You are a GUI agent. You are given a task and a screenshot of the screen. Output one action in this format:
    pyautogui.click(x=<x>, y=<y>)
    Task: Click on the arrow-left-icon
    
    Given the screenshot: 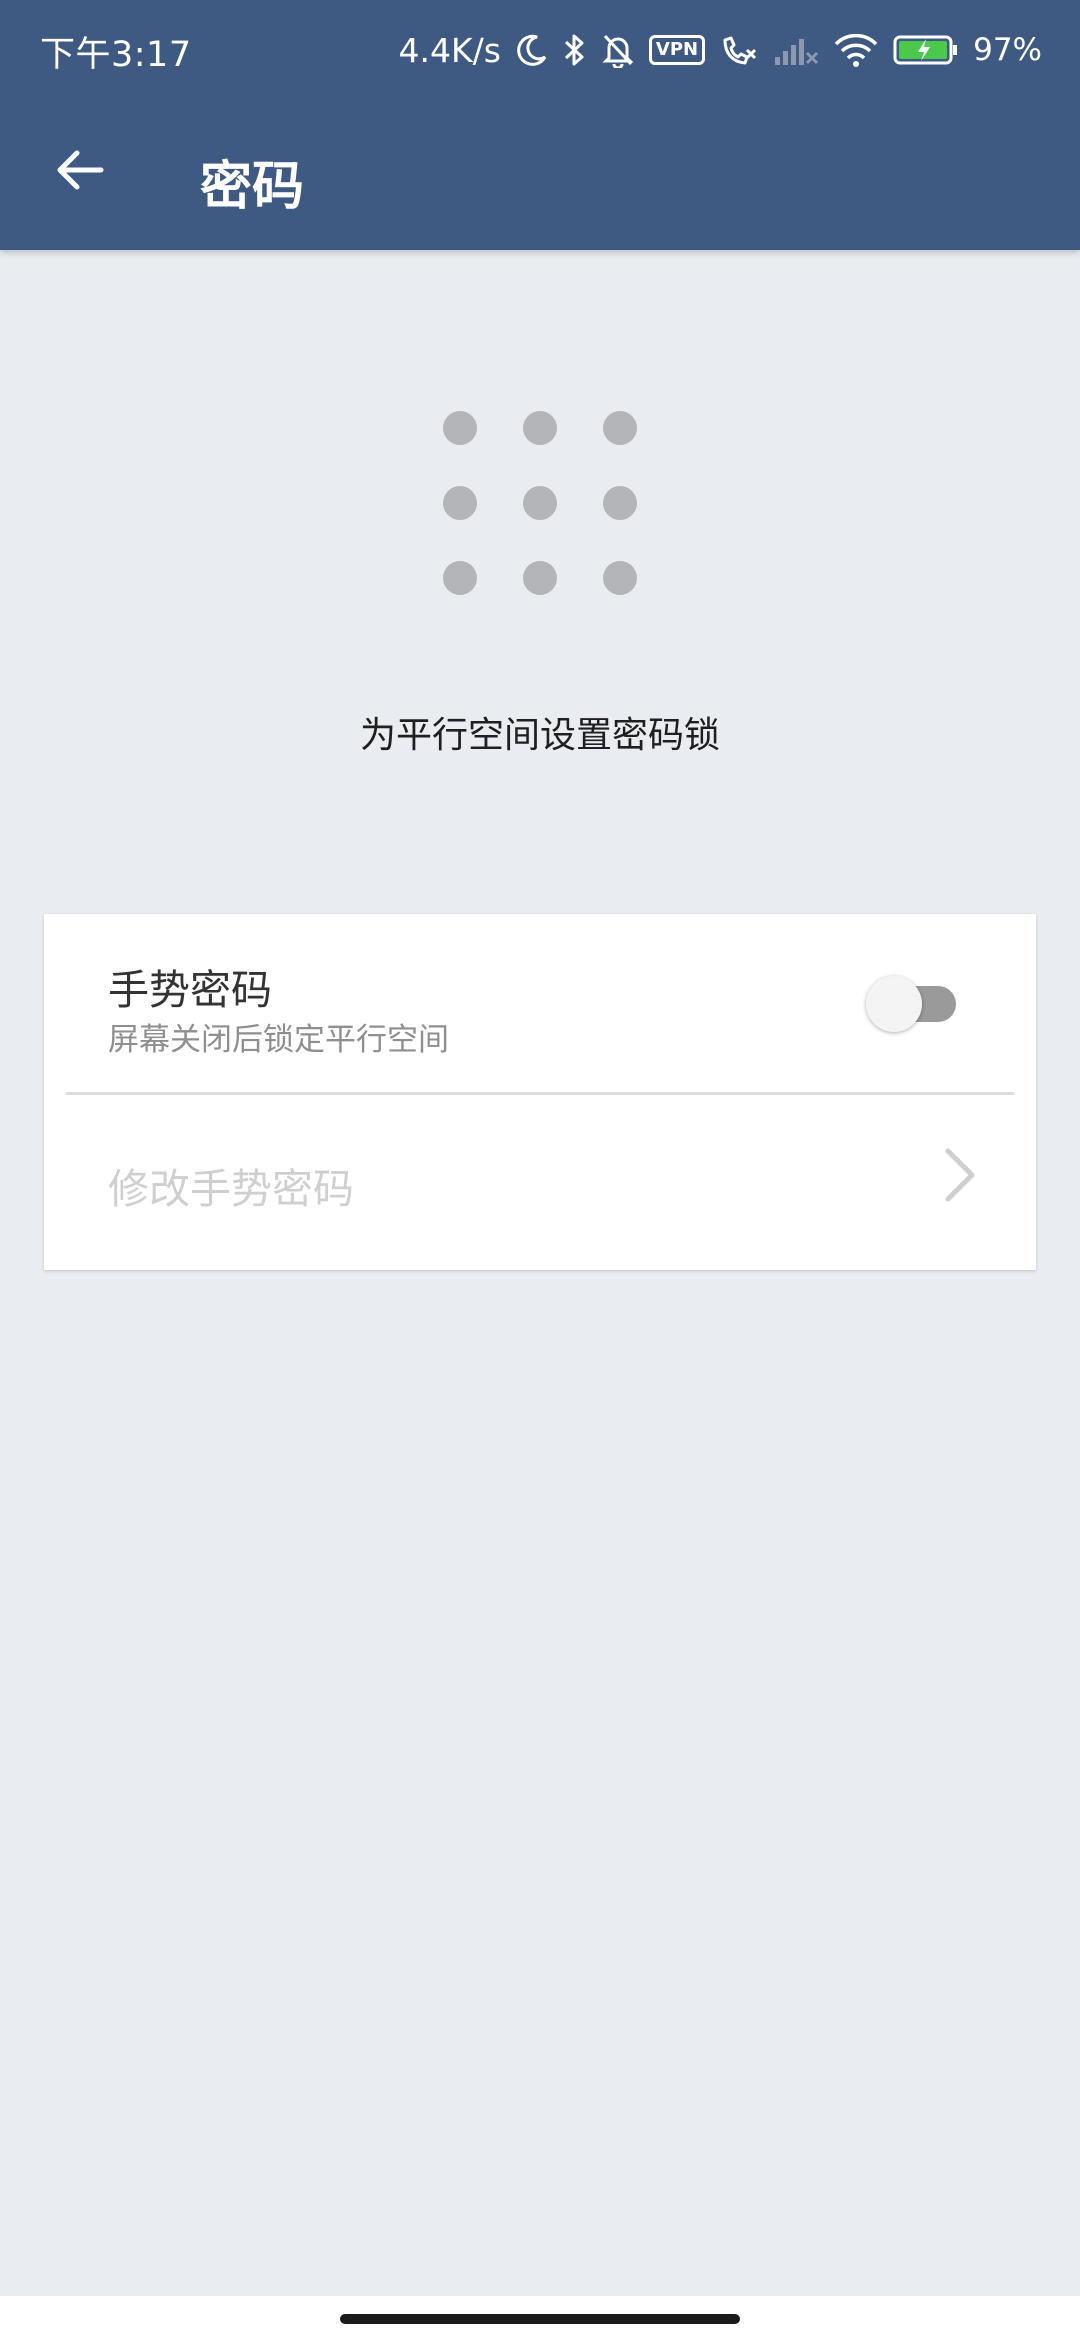 What is the action you would take?
    pyautogui.click(x=80, y=170)
    